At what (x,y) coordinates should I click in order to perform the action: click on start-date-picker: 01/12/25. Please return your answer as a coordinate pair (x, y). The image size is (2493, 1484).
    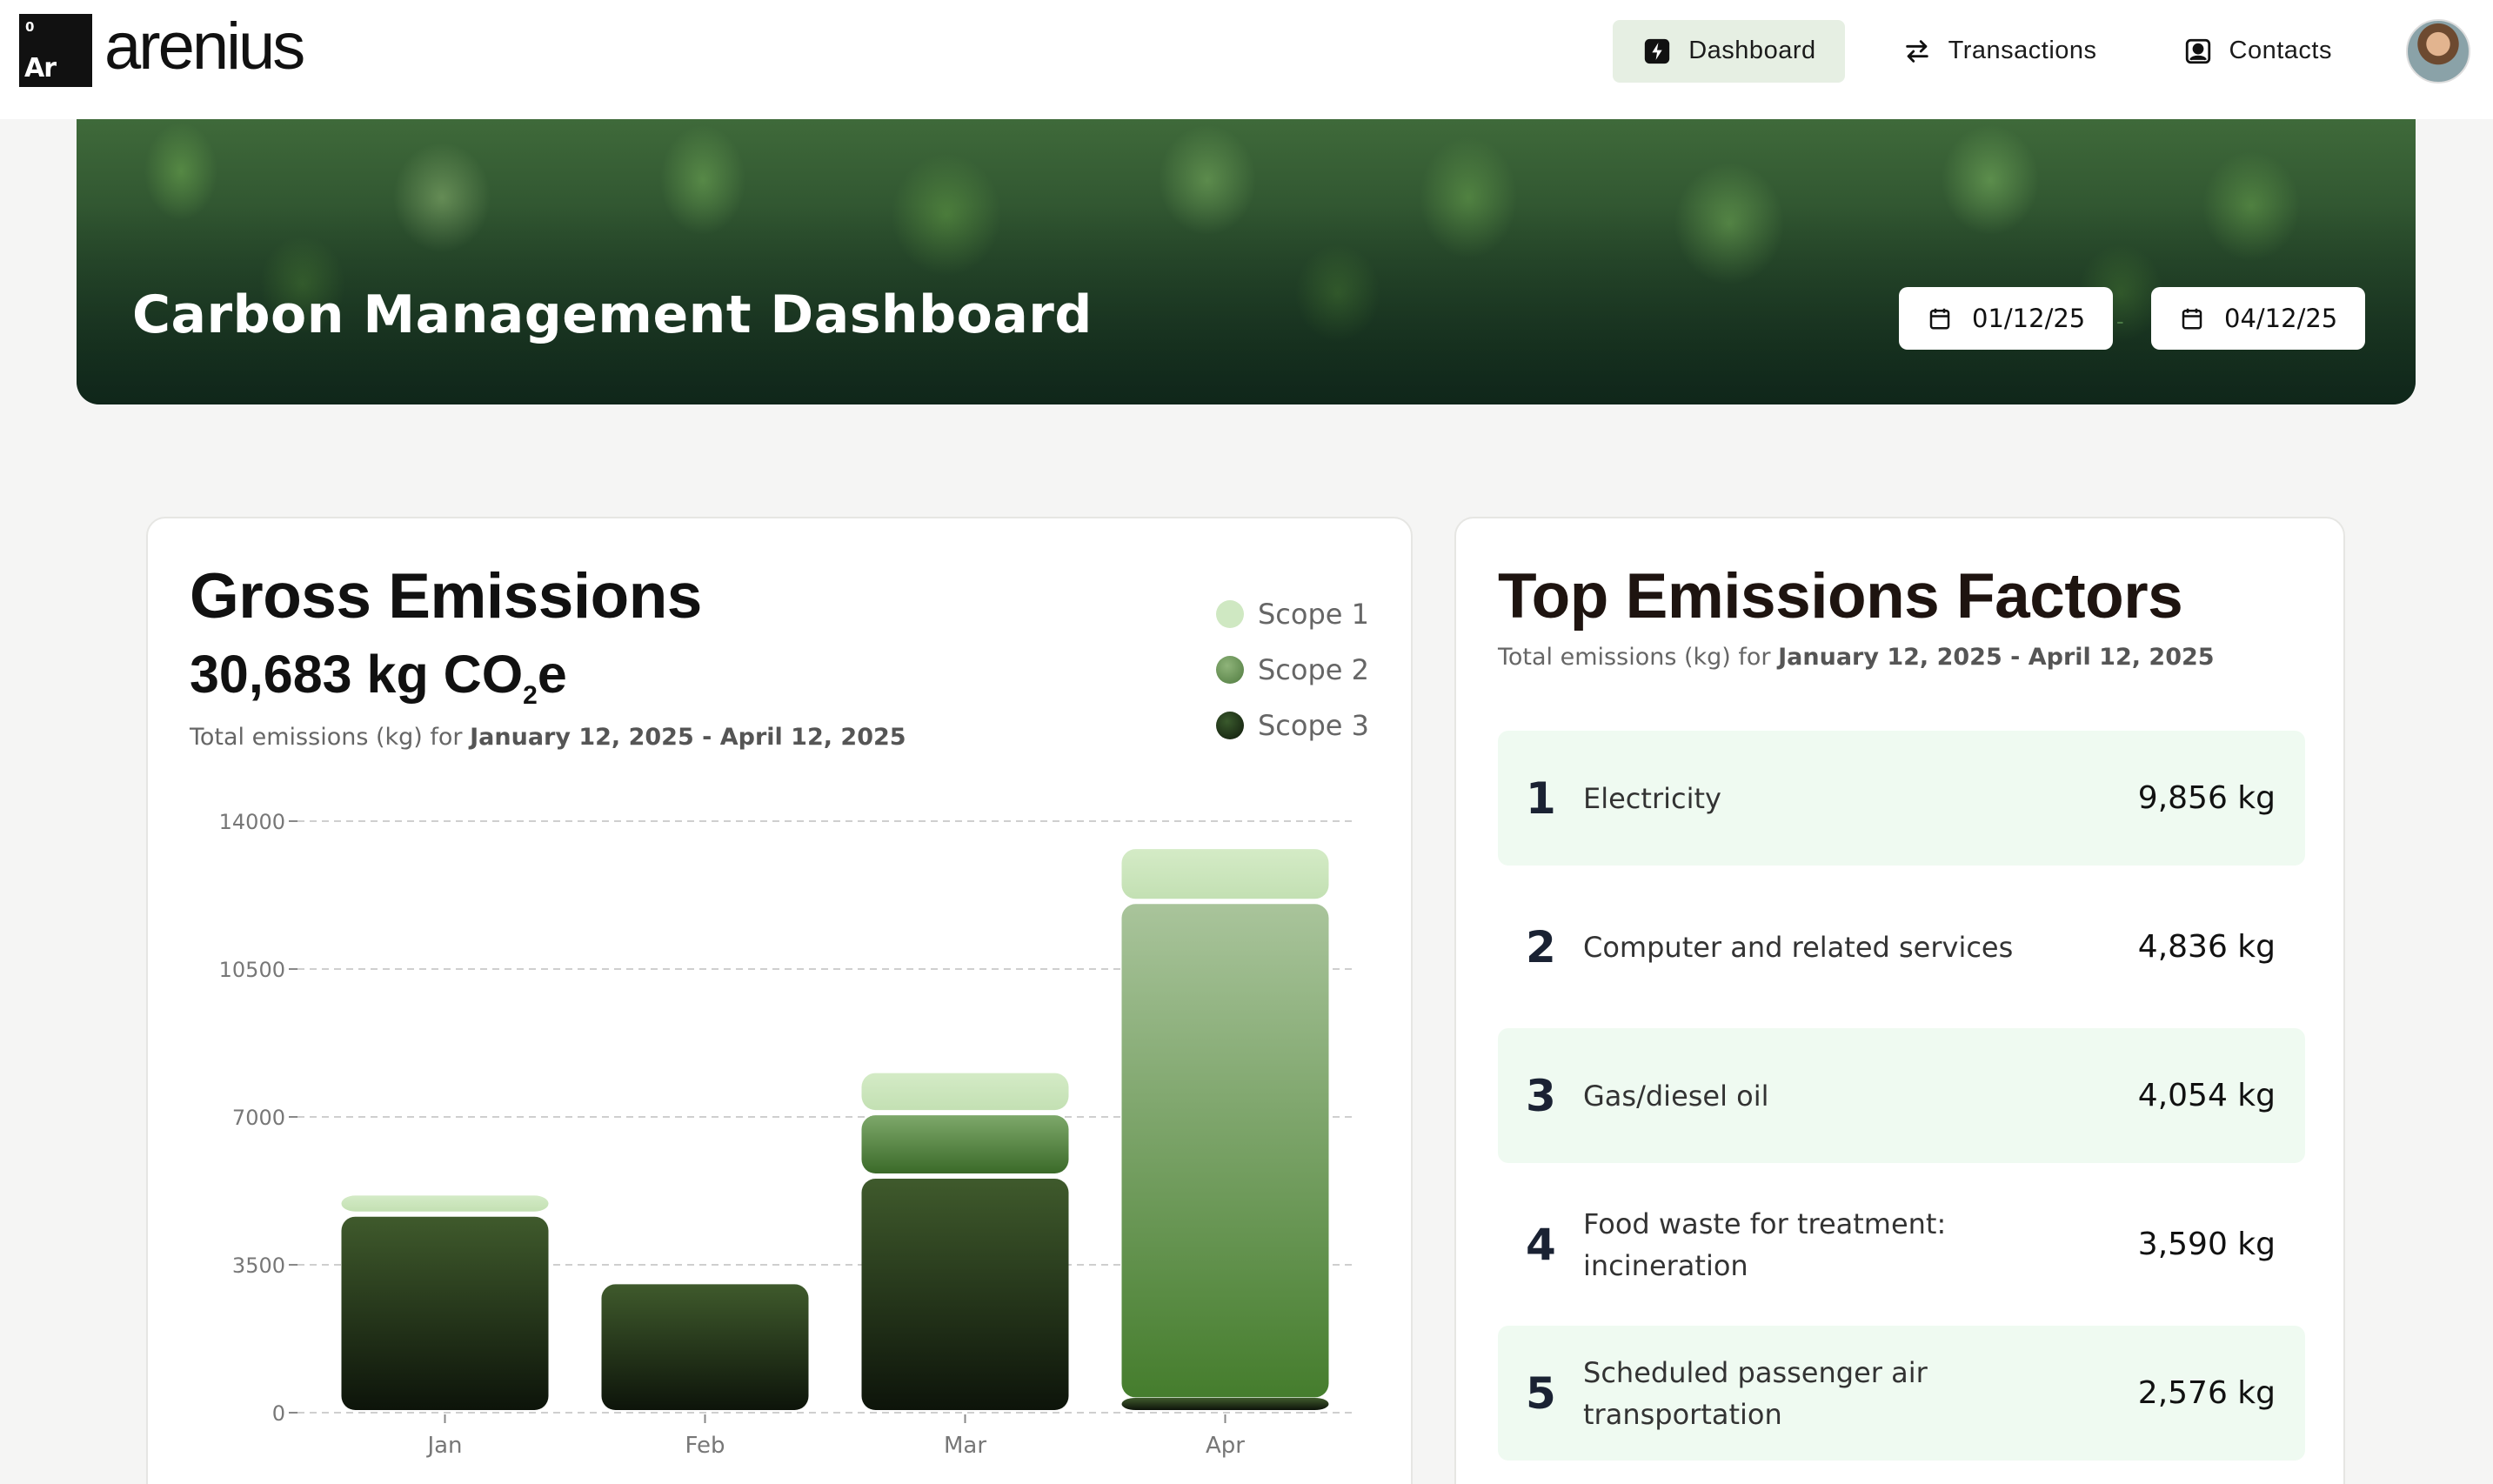
    Looking at the image, I should click on (2006, 318).